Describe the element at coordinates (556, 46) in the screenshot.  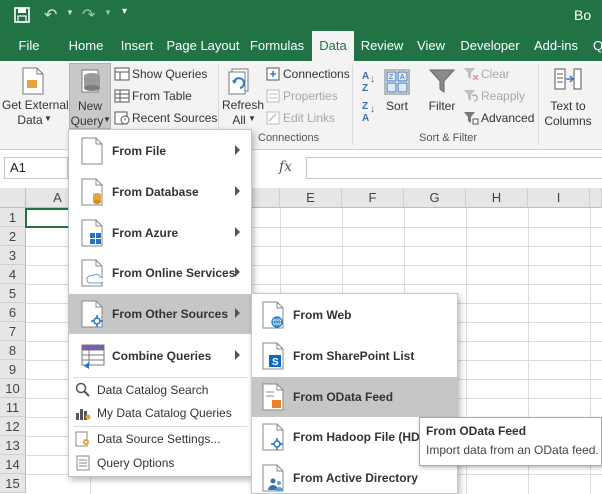
I see `tab-add-ins: Add-ins` at that location.